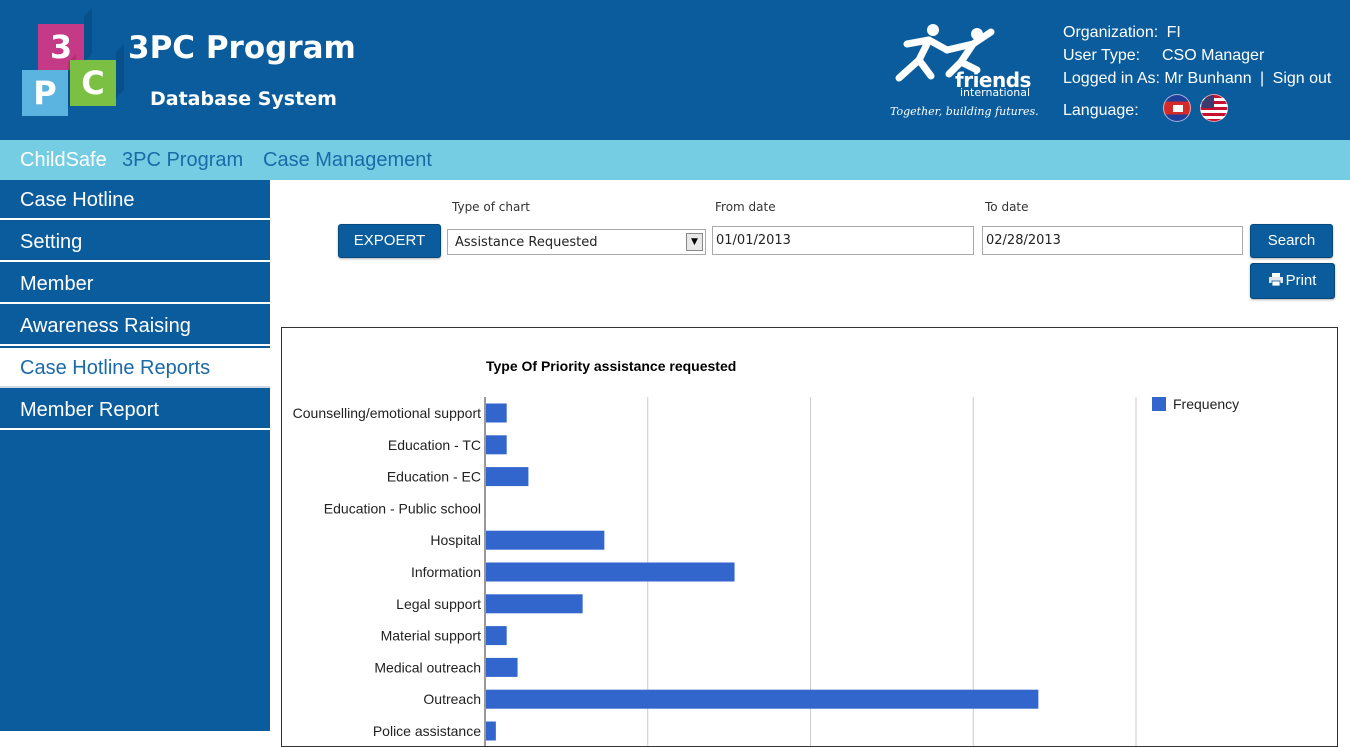 This screenshot has height=747, width=1350. What do you see at coordinates (135, 326) in the screenshot?
I see `sidebar-item-awareness-raising: Awareness Raising` at bounding box center [135, 326].